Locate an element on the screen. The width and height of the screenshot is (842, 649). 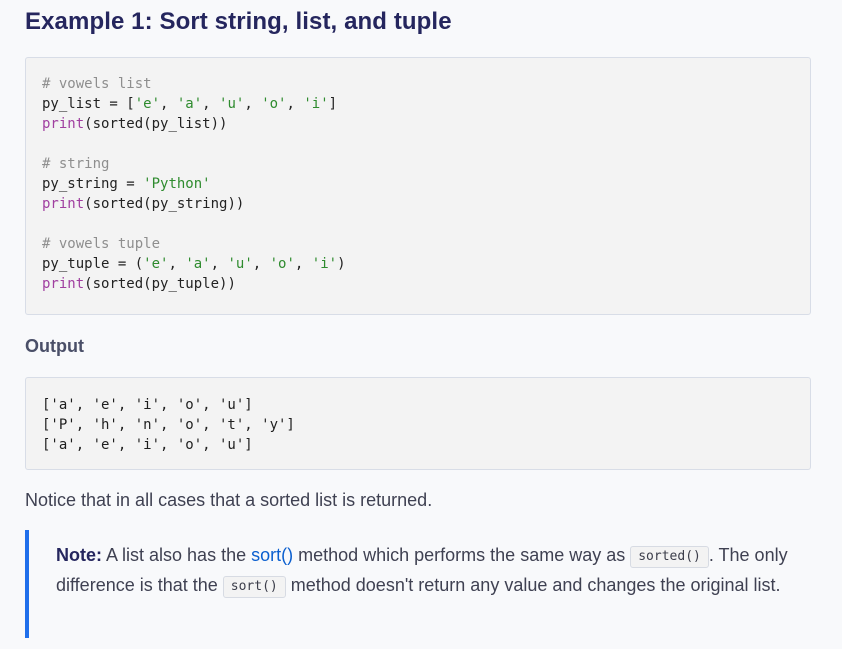
code-token: # string is located at coordinates (76, 164).